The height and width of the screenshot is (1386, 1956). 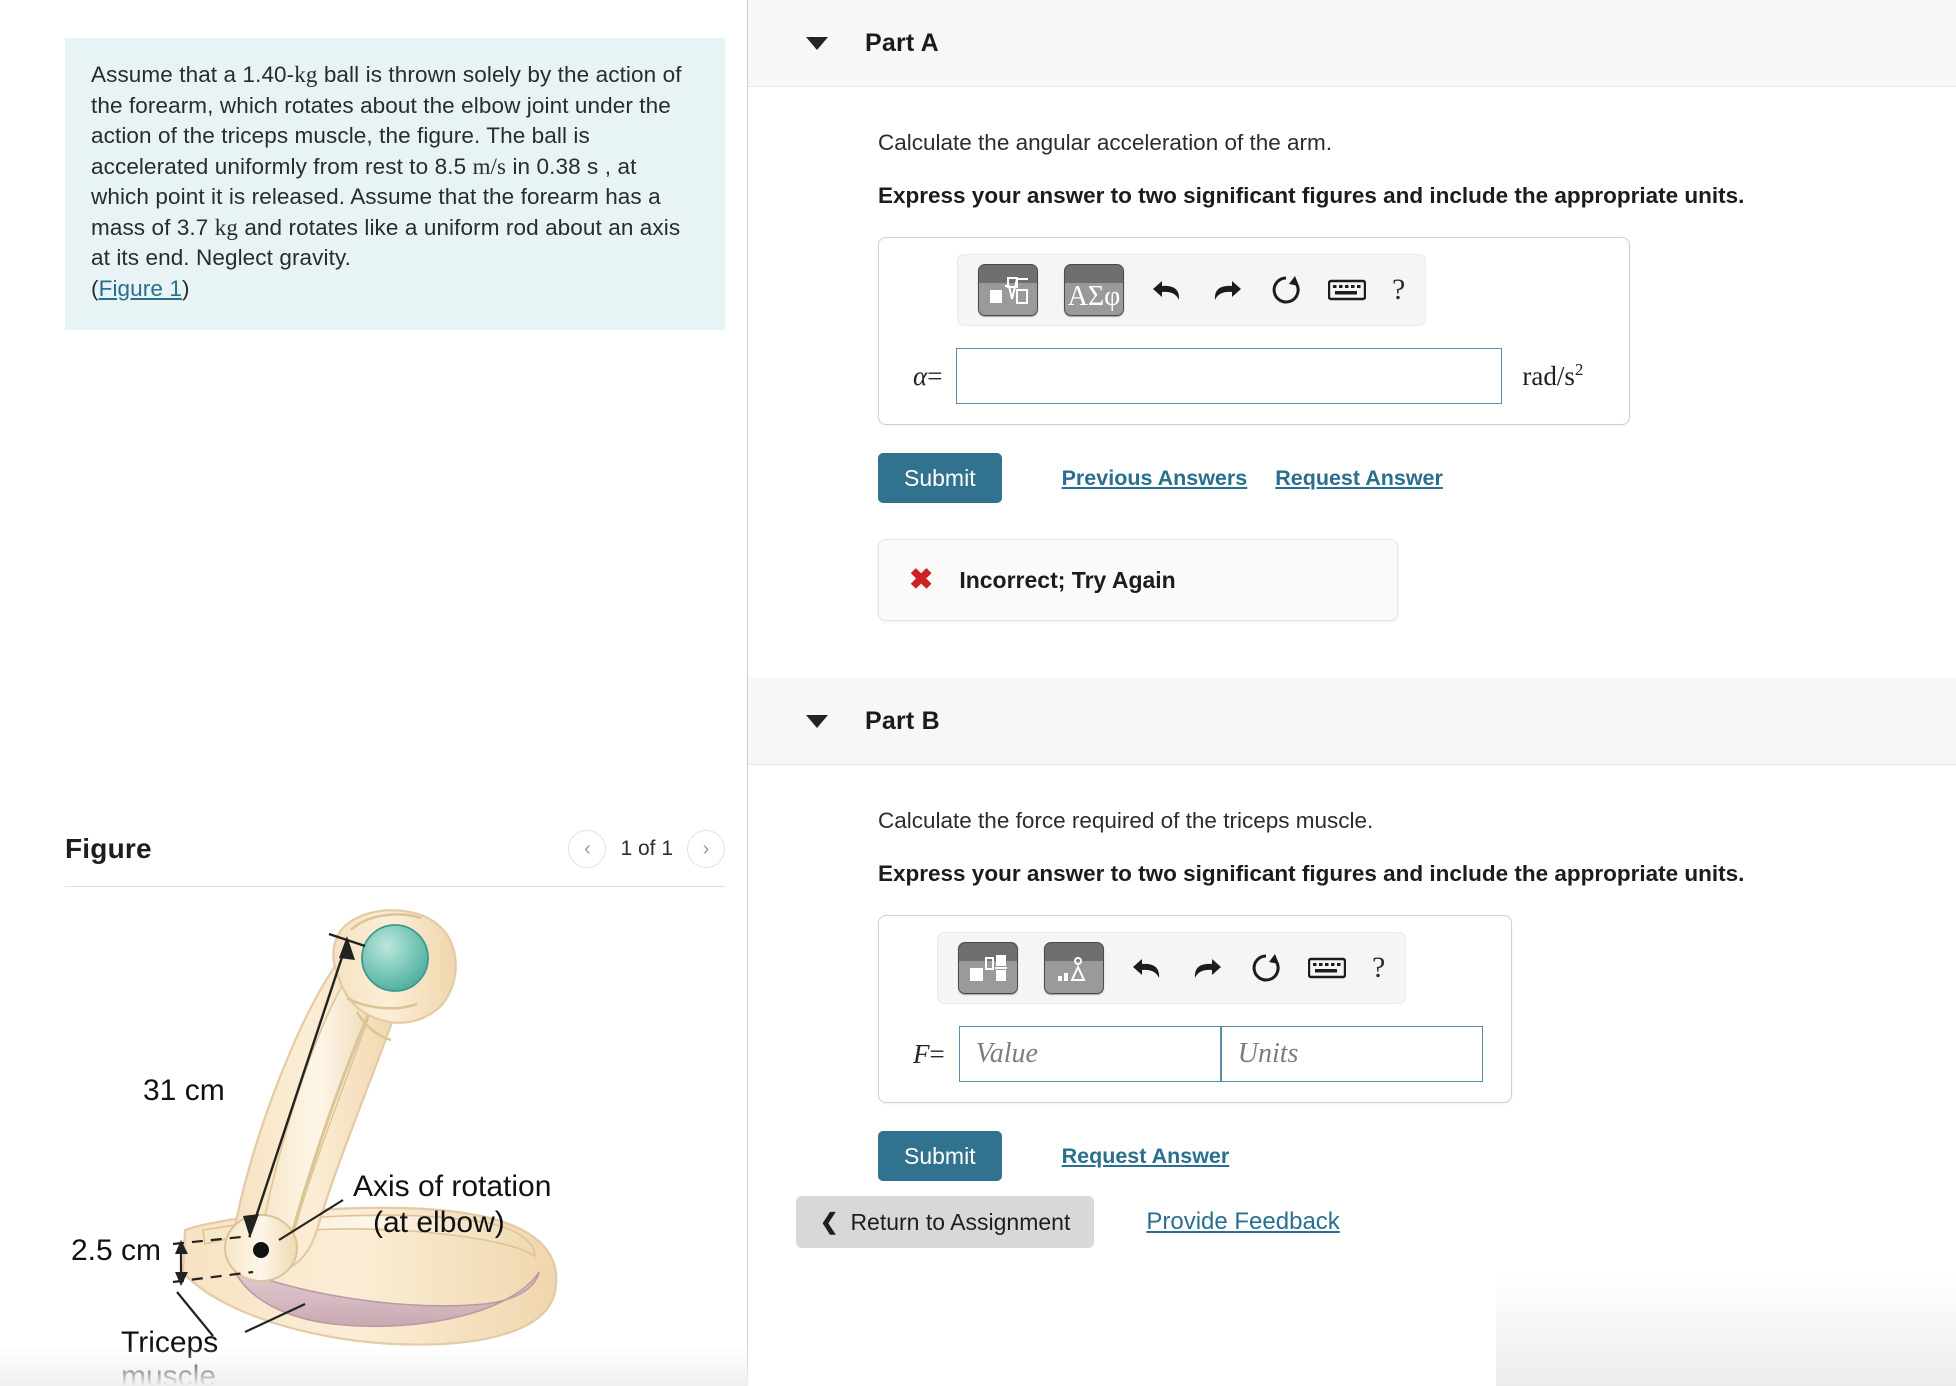 I want to click on label-triceps-line1: Triceps, so click(x=169, y=1342).